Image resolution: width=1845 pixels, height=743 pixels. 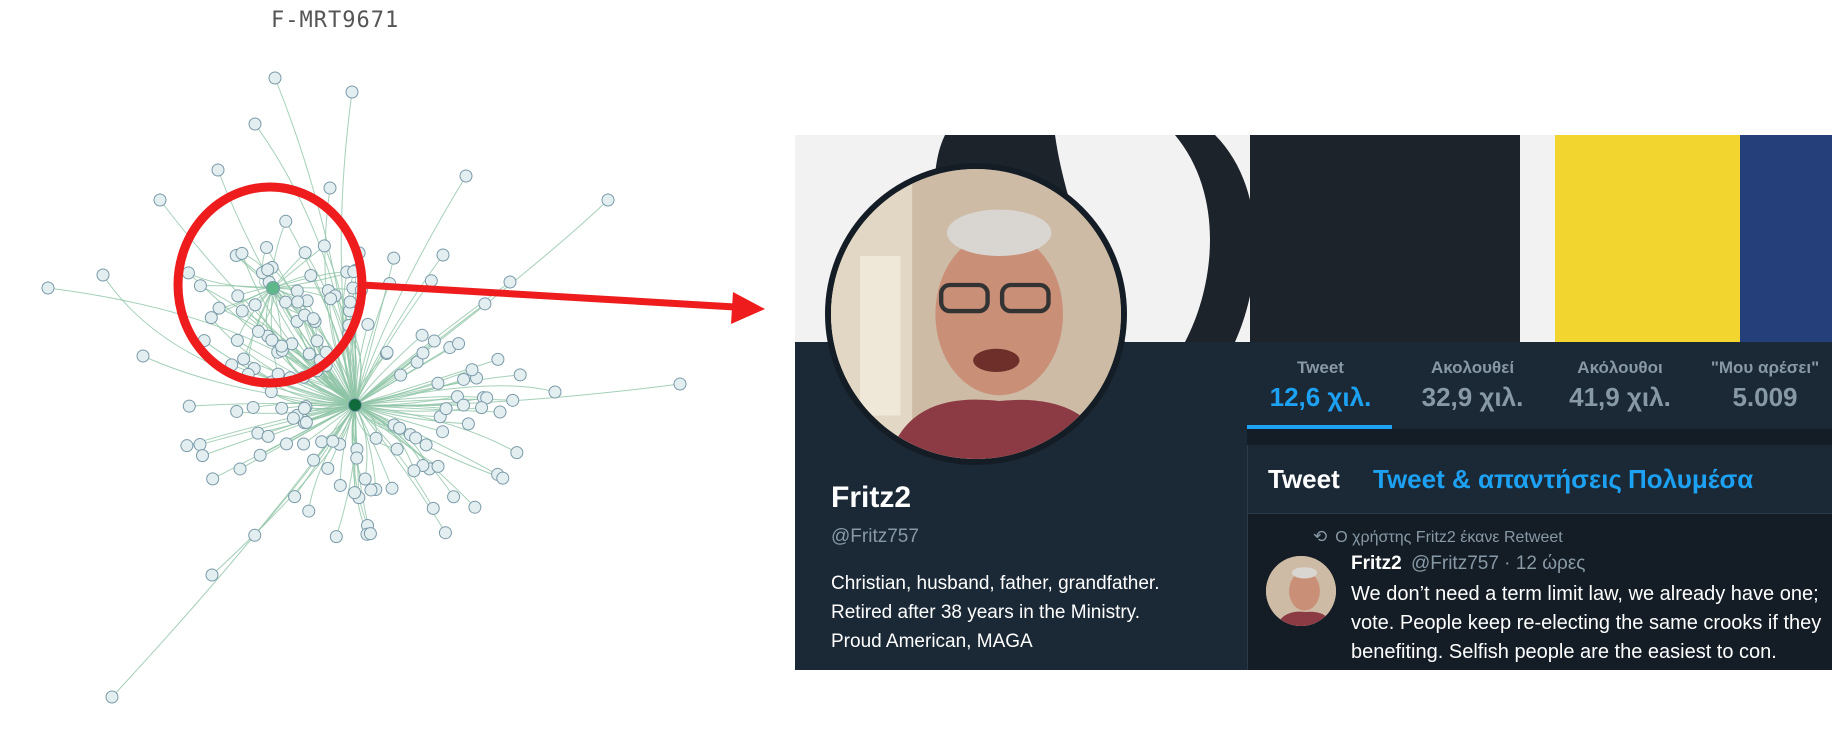 I want to click on retweet-note: ⟲ Ο χρήστης Fritz2 έκανε Retweet, so click(x=1438, y=537).